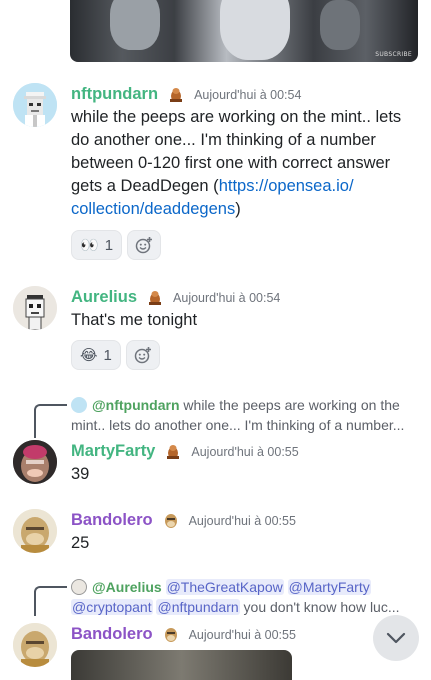 The height and width of the screenshot is (680, 431). Describe the element at coordinates (243, 209) in the screenshot. I see `message-line-with-link: collection/deaddegens)` at that location.